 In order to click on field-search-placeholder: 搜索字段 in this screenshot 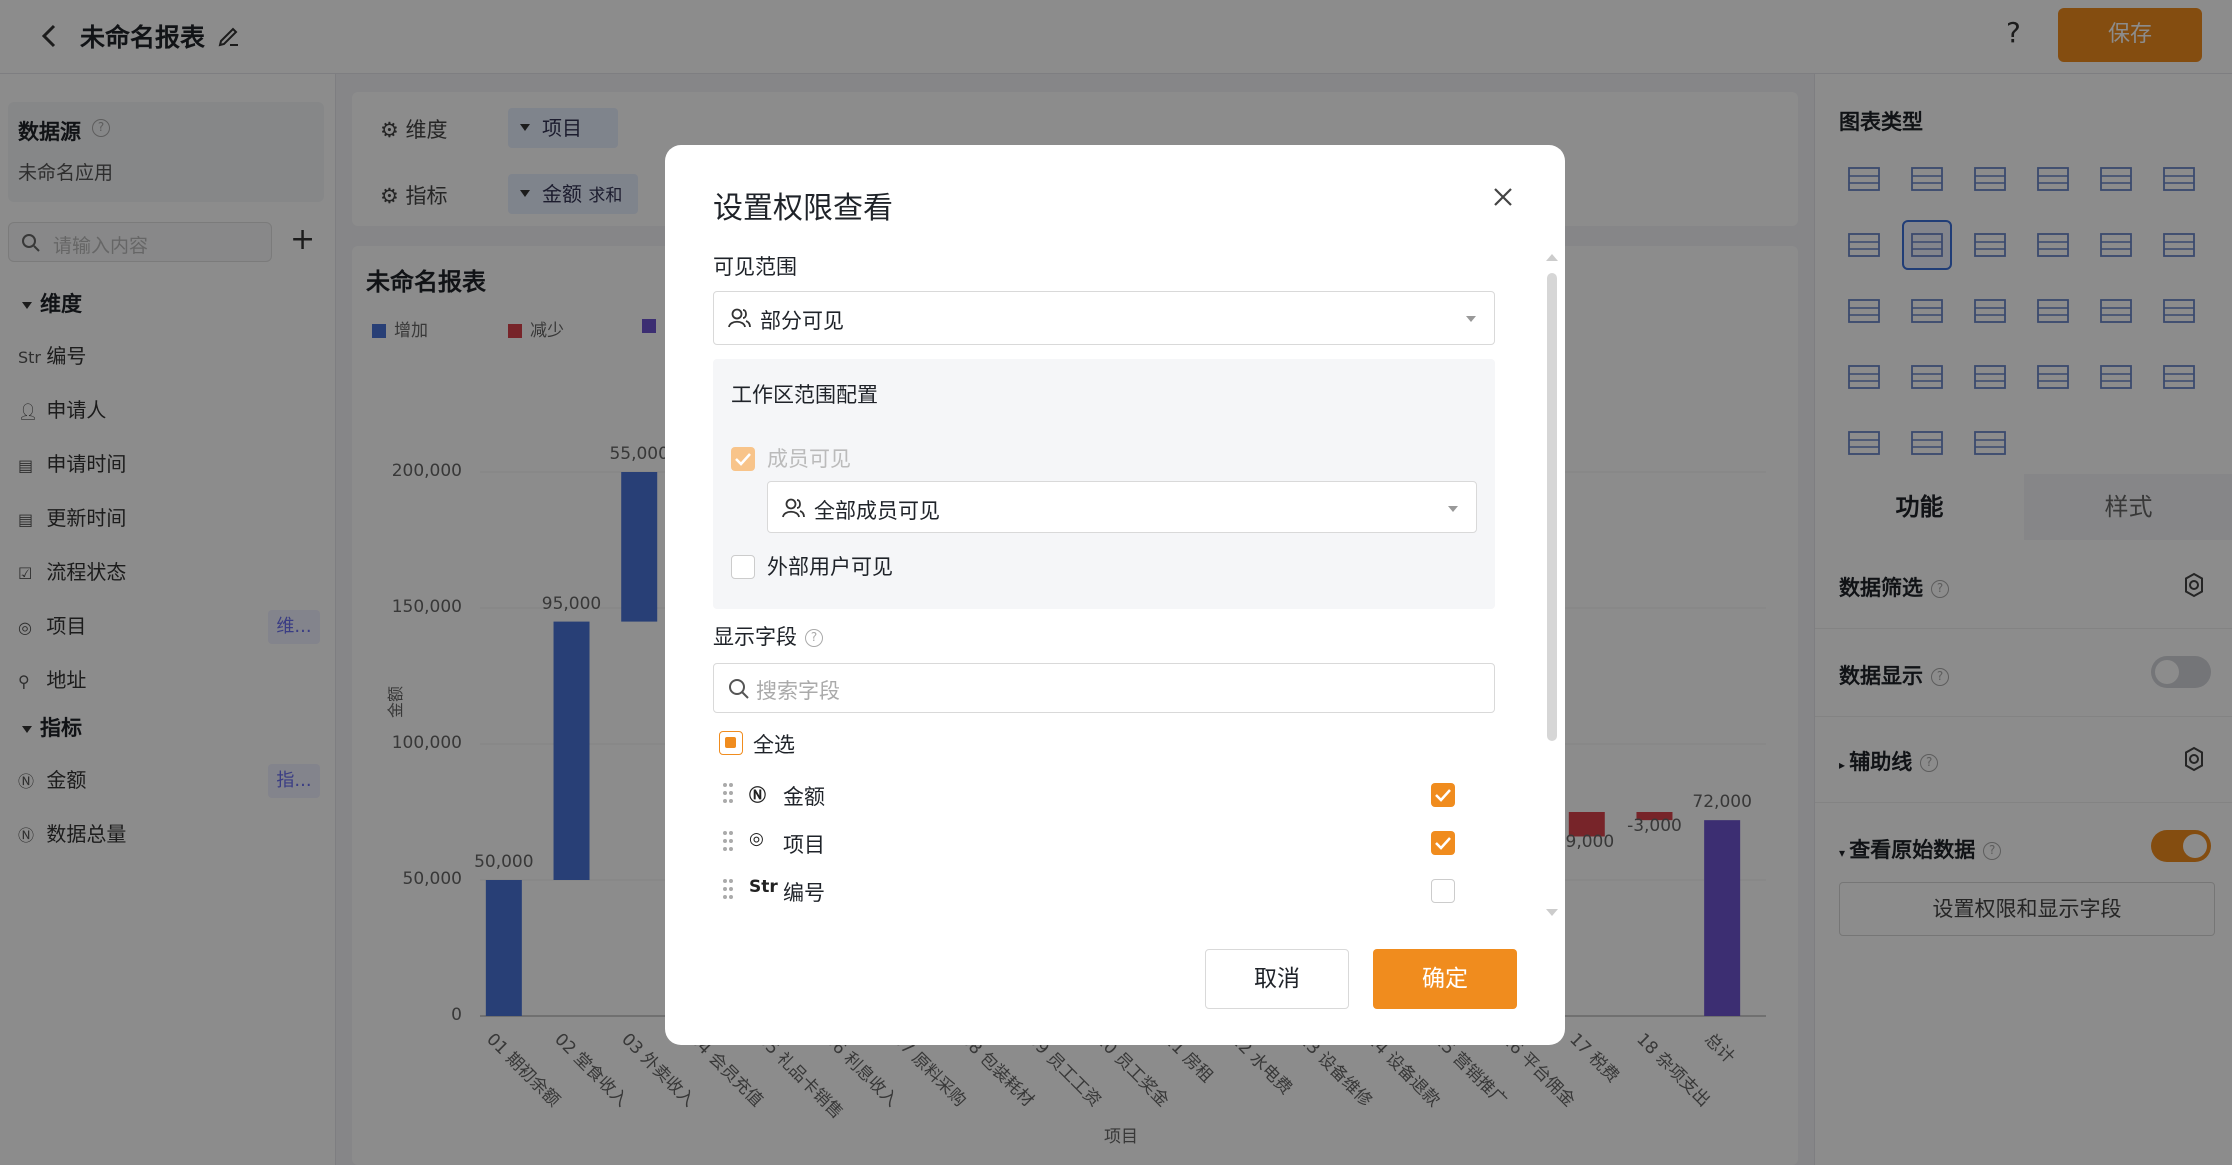, I will do `click(798, 691)`.